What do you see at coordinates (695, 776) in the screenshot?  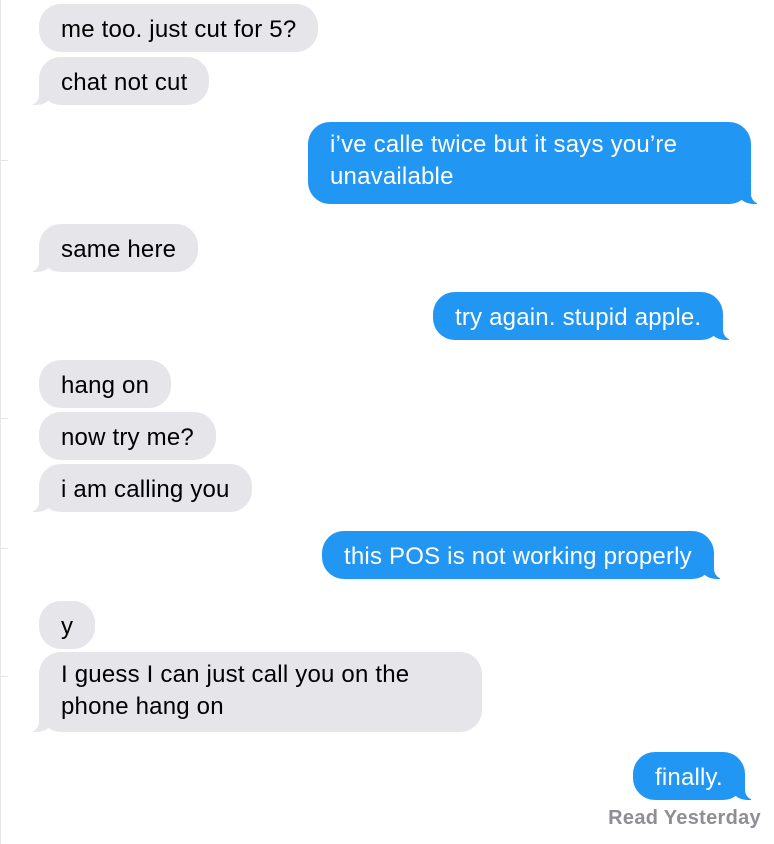 I see `sent-message: finally.` at bounding box center [695, 776].